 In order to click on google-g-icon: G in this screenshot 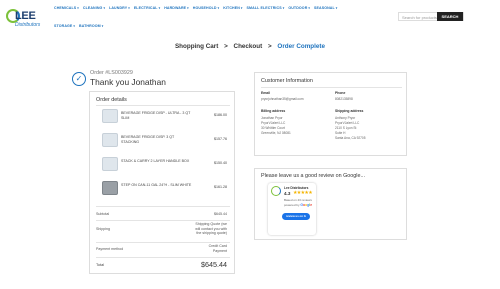, I will do `click(304, 216)`.